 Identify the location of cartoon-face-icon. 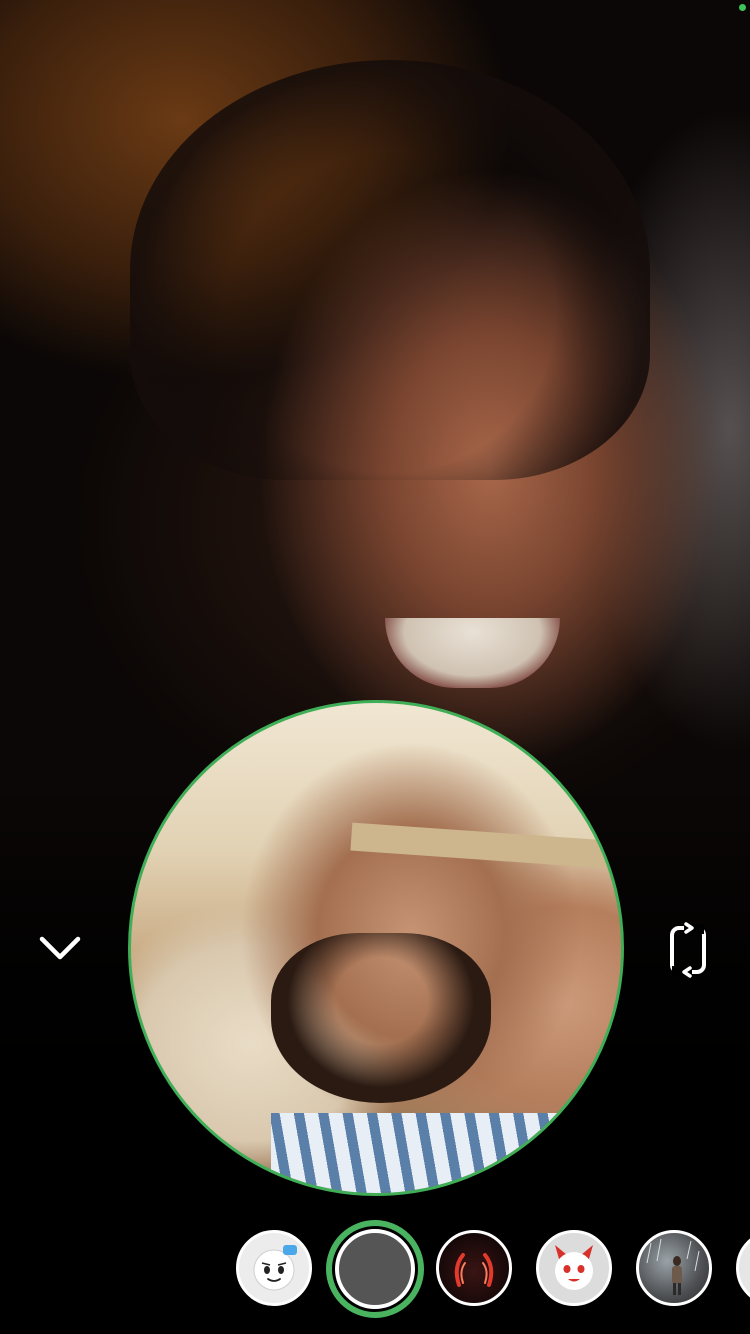
(275, 1268).